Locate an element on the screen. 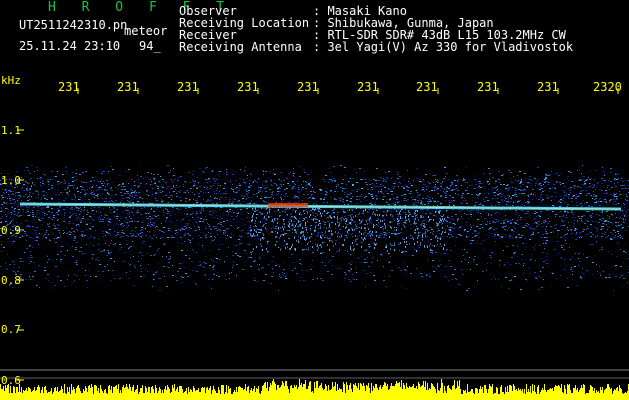 Image resolution: width=629 pixels, height=400 pixels. x-tick-4: 231 is located at coordinates (248, 87).